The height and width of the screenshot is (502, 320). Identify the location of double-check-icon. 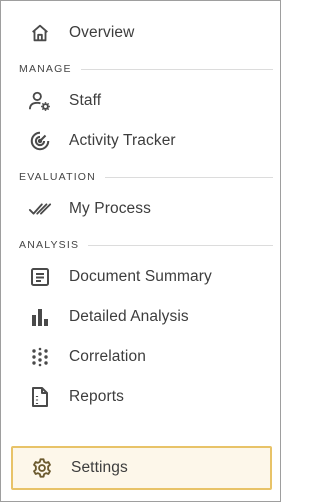
(40, 209).